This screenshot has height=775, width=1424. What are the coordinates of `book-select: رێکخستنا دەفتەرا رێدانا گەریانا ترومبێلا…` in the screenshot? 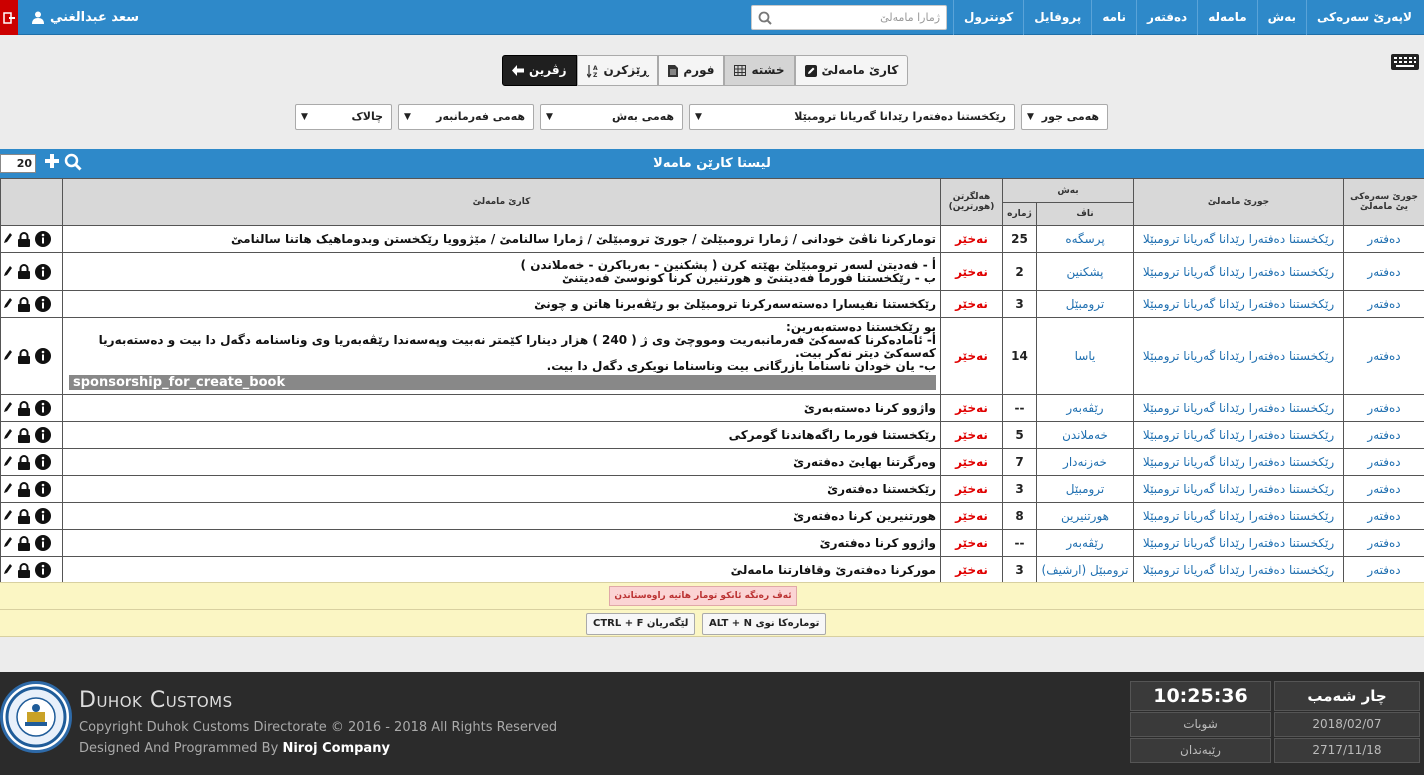 It's located at (852, 117).